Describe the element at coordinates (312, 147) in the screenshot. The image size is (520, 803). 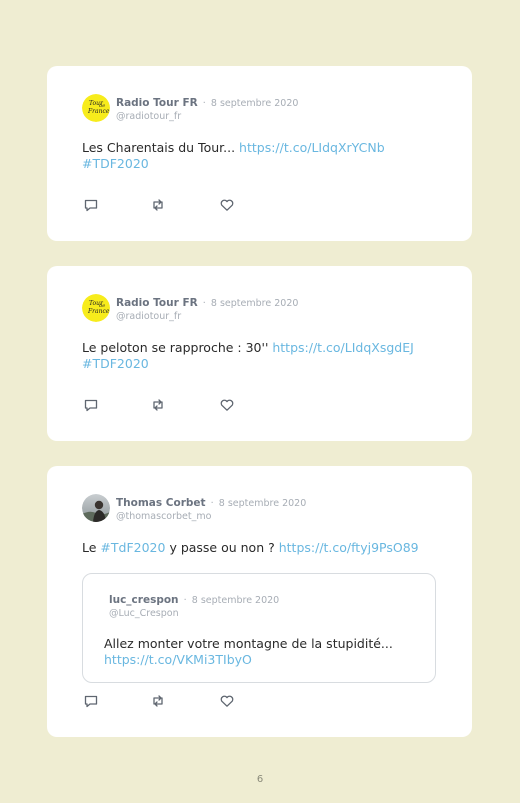
I see `tweet-link: https://t.co/LIdqXrYCNb` at that location.